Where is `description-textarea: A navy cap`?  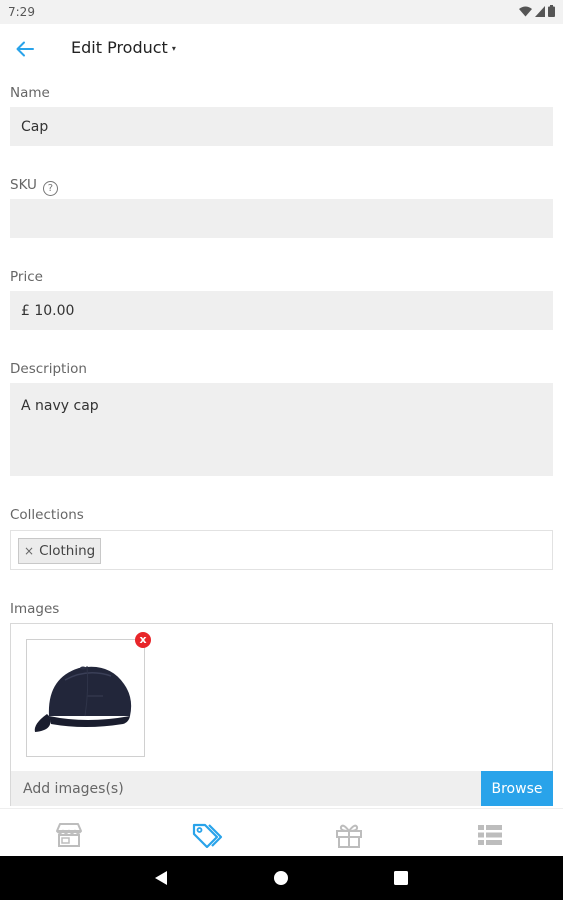
description-textarea: A navy cap is located at coordinates (281, 429).